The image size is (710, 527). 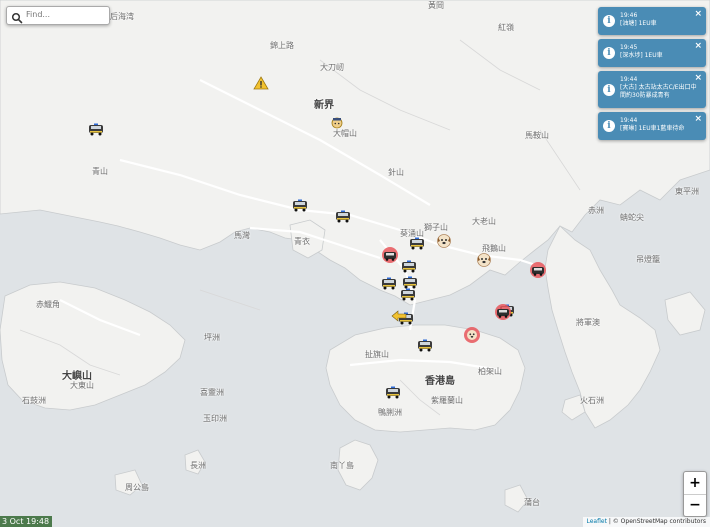 I want to click on police-dog-alert-marker-icon, so click(x=472, y=335).